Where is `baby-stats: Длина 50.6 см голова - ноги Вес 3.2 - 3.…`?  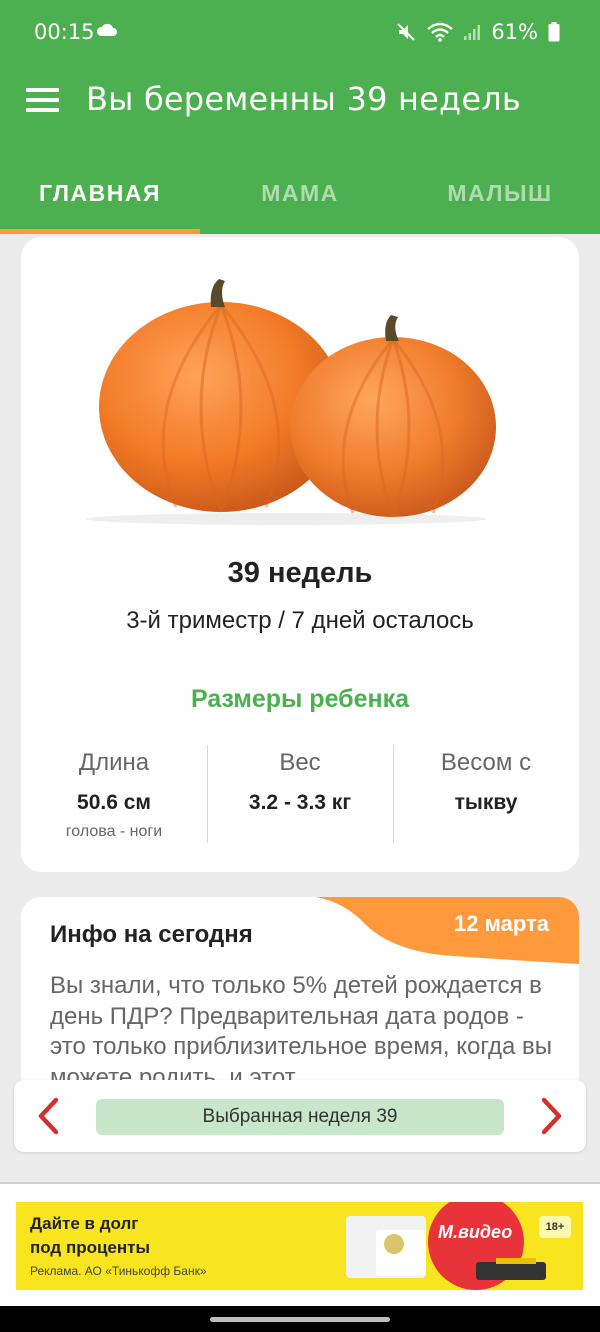
baby-stats: Длина 50.6 см голова - ноги Вес 3.2 - 3.… is located at coordinates (300, 795).